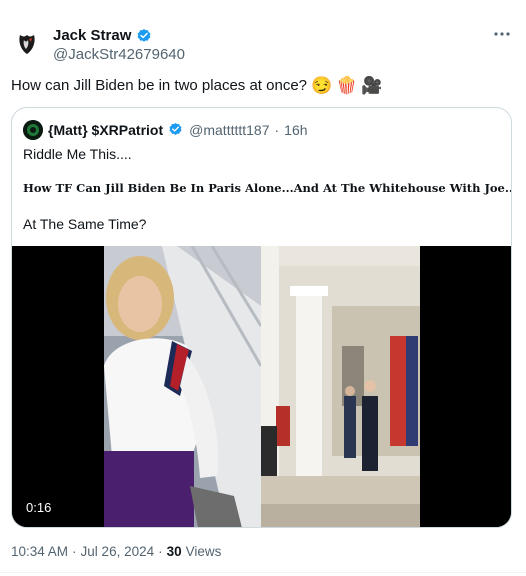 The width and height of the screenshot is (526, 576). Describe the element at coordinates (33, 130) in the screenshot. I see `quoted-avatar` at that location.